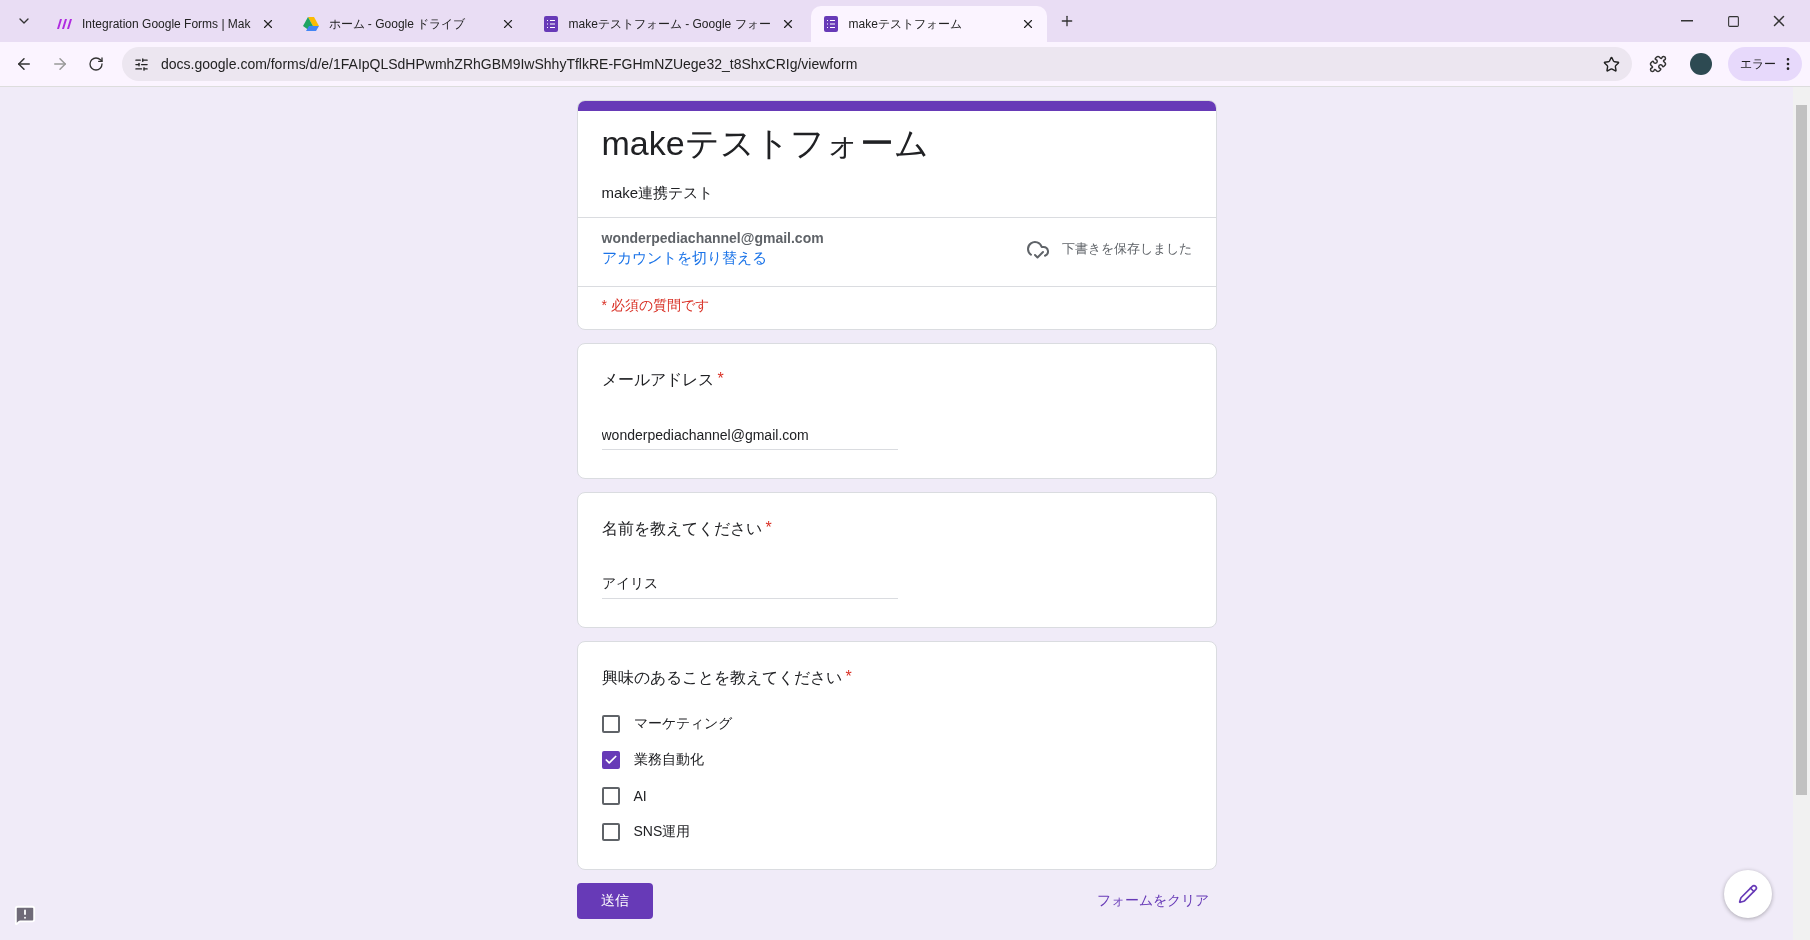  Describe the element at coordinates (749, 585) in the screenshot. I see `answer-field: アイリス` at that location.